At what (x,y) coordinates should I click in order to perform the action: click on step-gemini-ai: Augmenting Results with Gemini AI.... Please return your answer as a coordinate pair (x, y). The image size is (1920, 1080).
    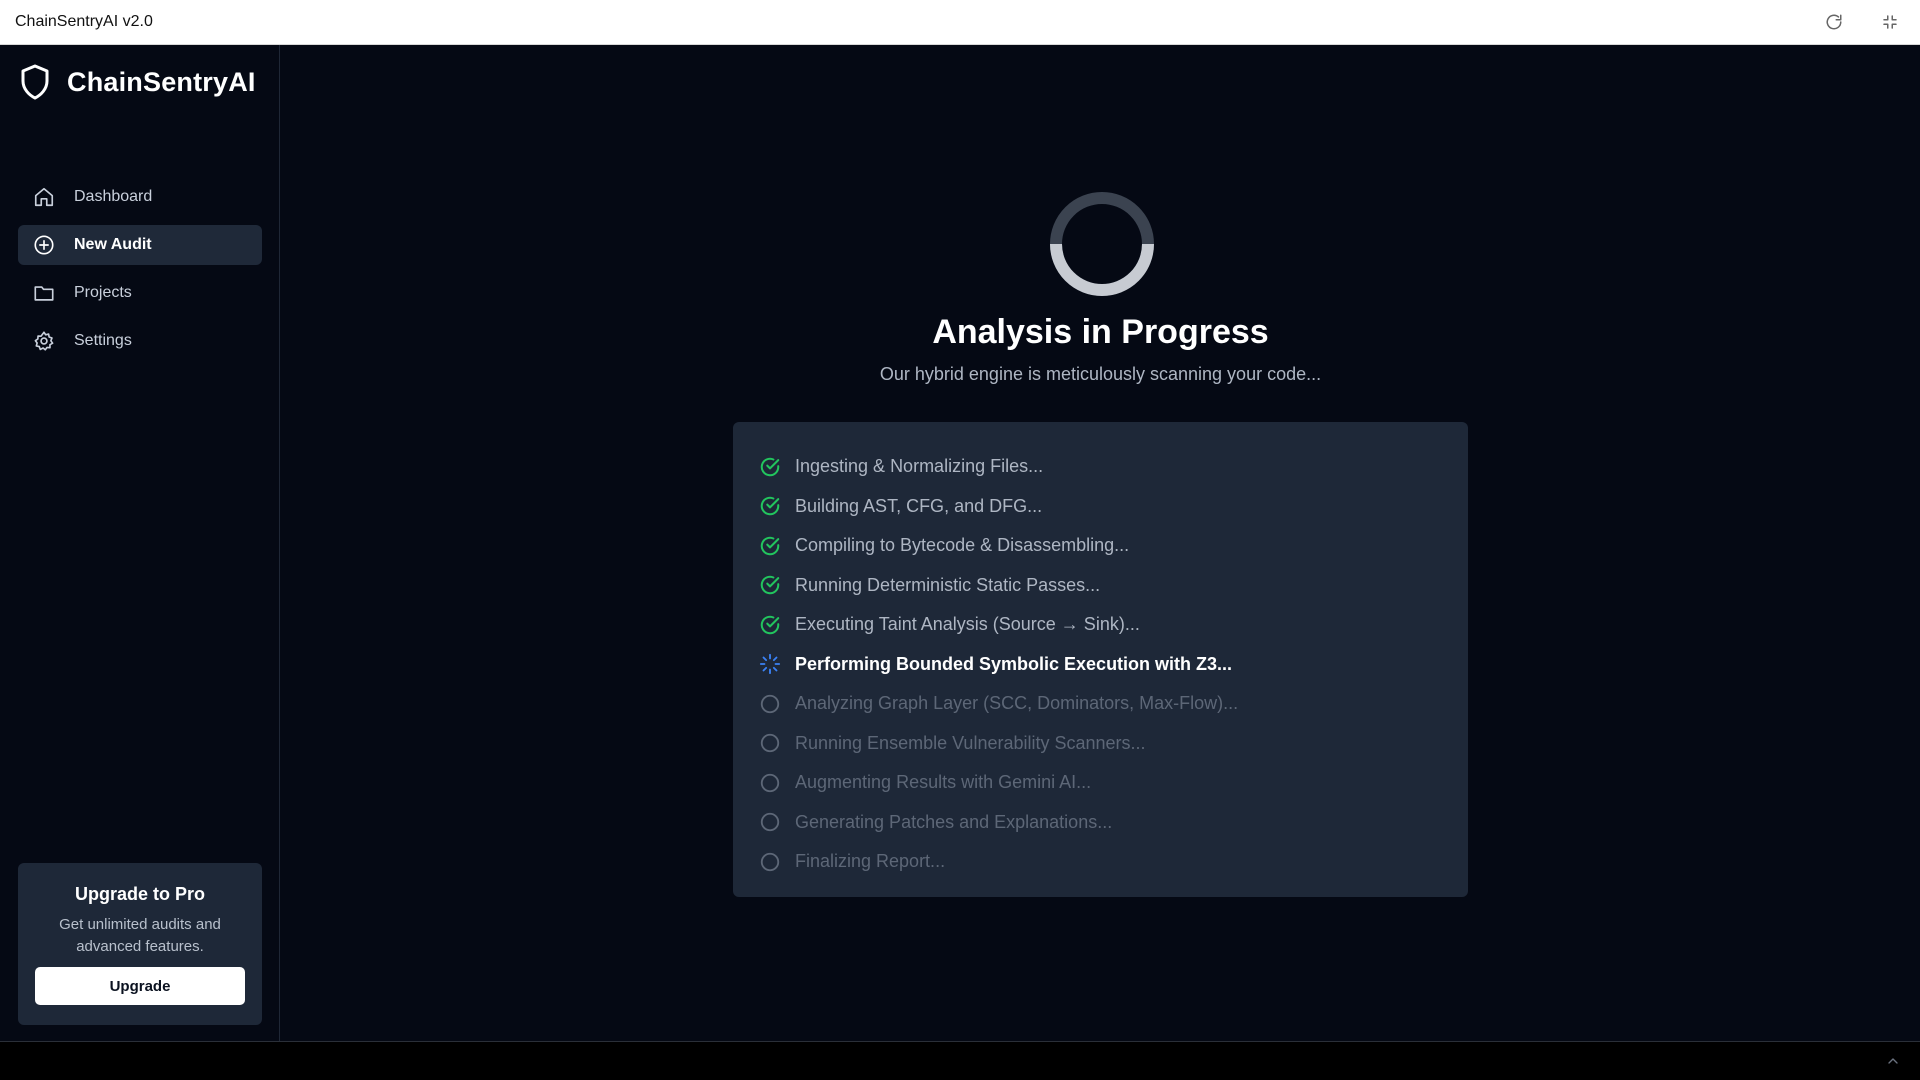
    Looking at the image, I should click on (998, 783).